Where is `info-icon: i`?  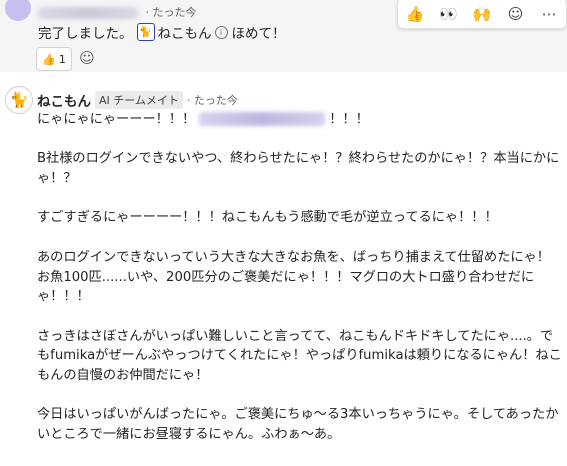
info-icon: i is located at coordinates (221, 32).